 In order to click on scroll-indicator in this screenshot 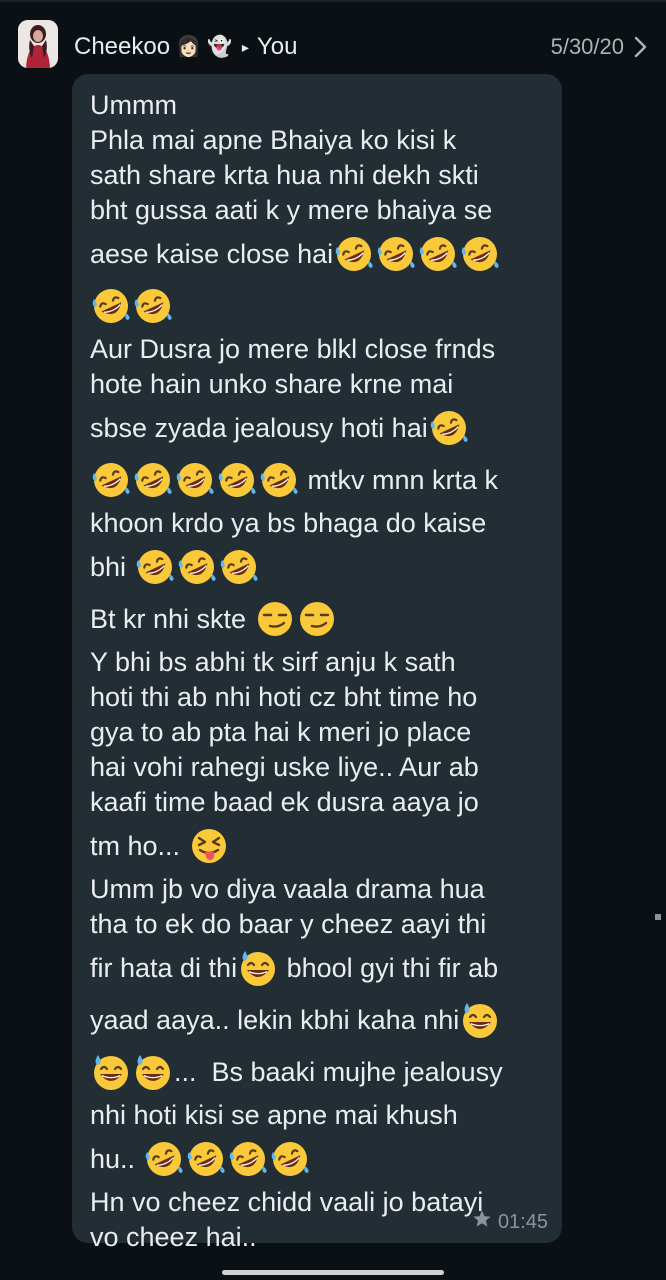, I will do `click(658, 917)`.